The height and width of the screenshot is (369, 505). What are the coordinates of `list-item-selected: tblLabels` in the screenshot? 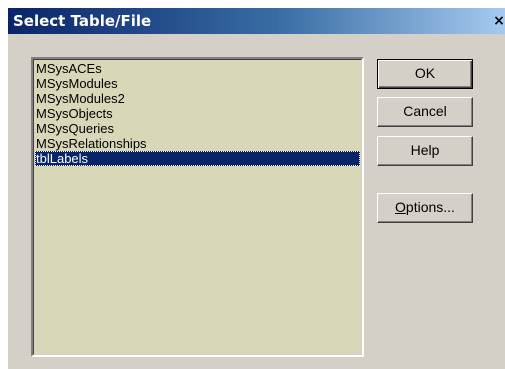 It's located at (197, 158).